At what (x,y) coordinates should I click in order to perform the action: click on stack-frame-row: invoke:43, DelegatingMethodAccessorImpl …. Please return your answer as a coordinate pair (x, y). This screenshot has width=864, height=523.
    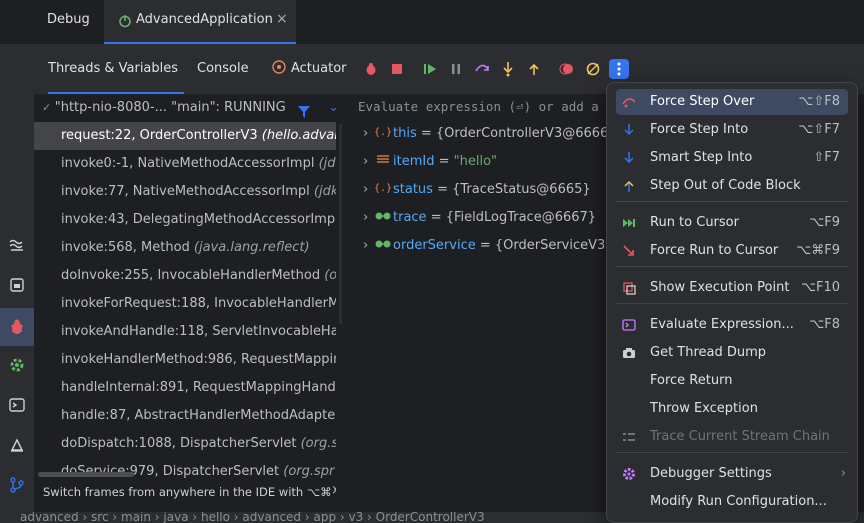
    Looking at the image, I should click on (185, 220).